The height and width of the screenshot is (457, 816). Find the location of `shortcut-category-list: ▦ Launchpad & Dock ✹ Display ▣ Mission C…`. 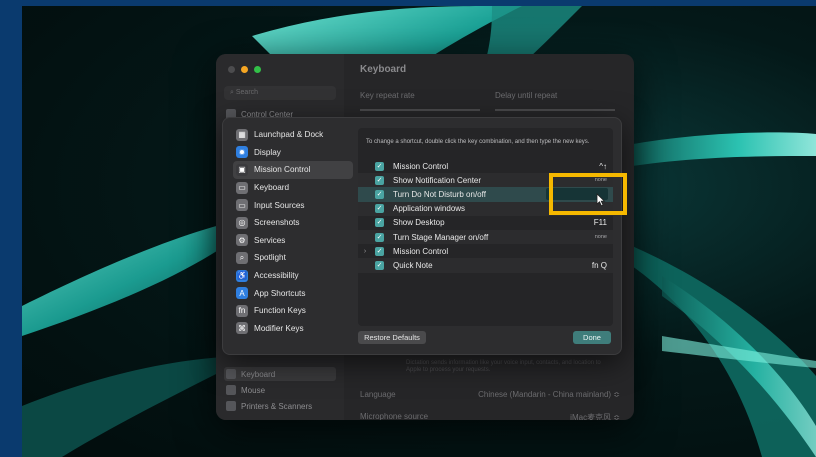

shortcut-category-list: ▦ Launchpad & Dock ✹ Display ▣ Mission C… is located at coordinates (293, 231).